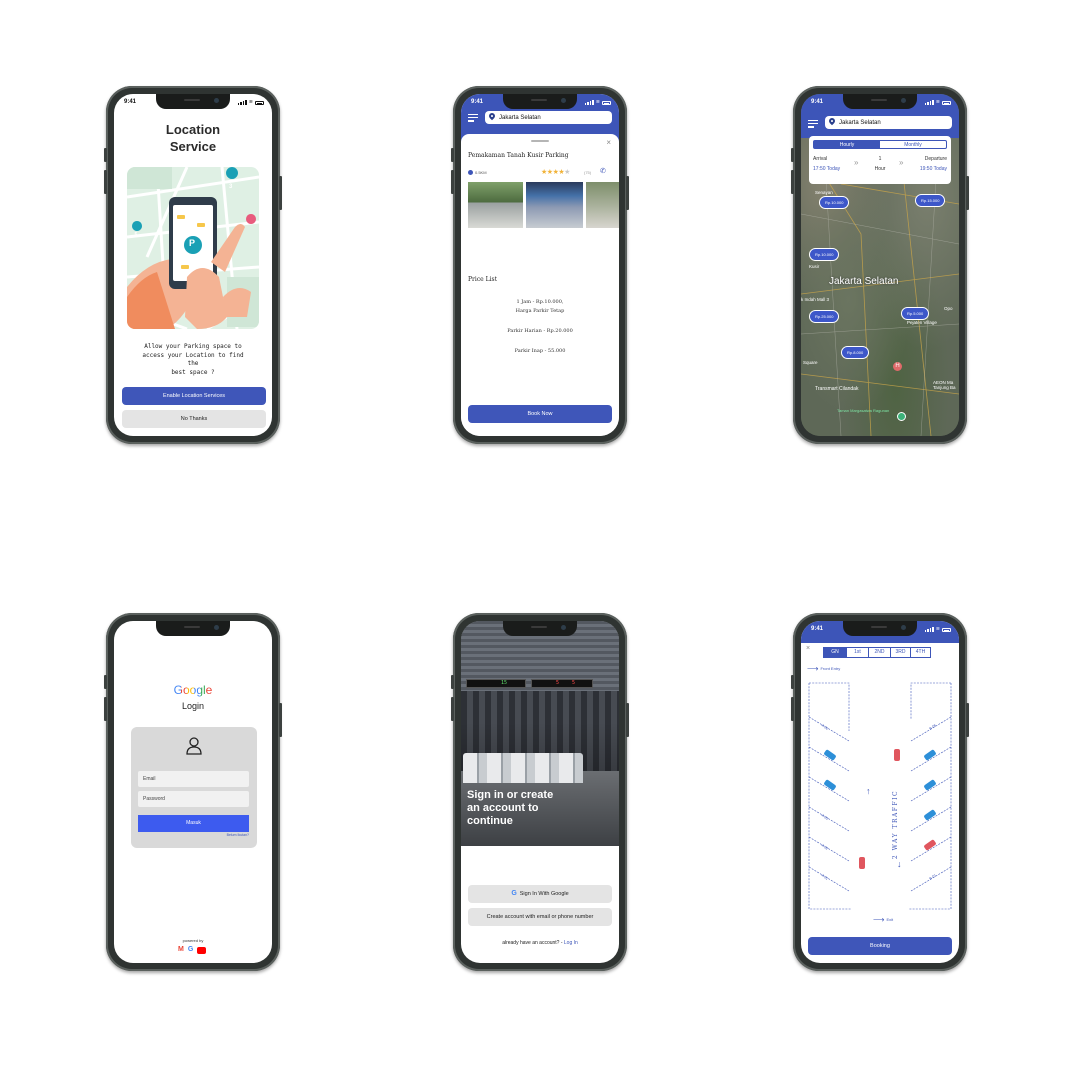 This screenshot has height=1080, width=1080. What do you see at coordinates (540, 331) in the screenshot?
I see `price-item: Parkir Harian - Rp.20.000` at bounding box center [540, 331].